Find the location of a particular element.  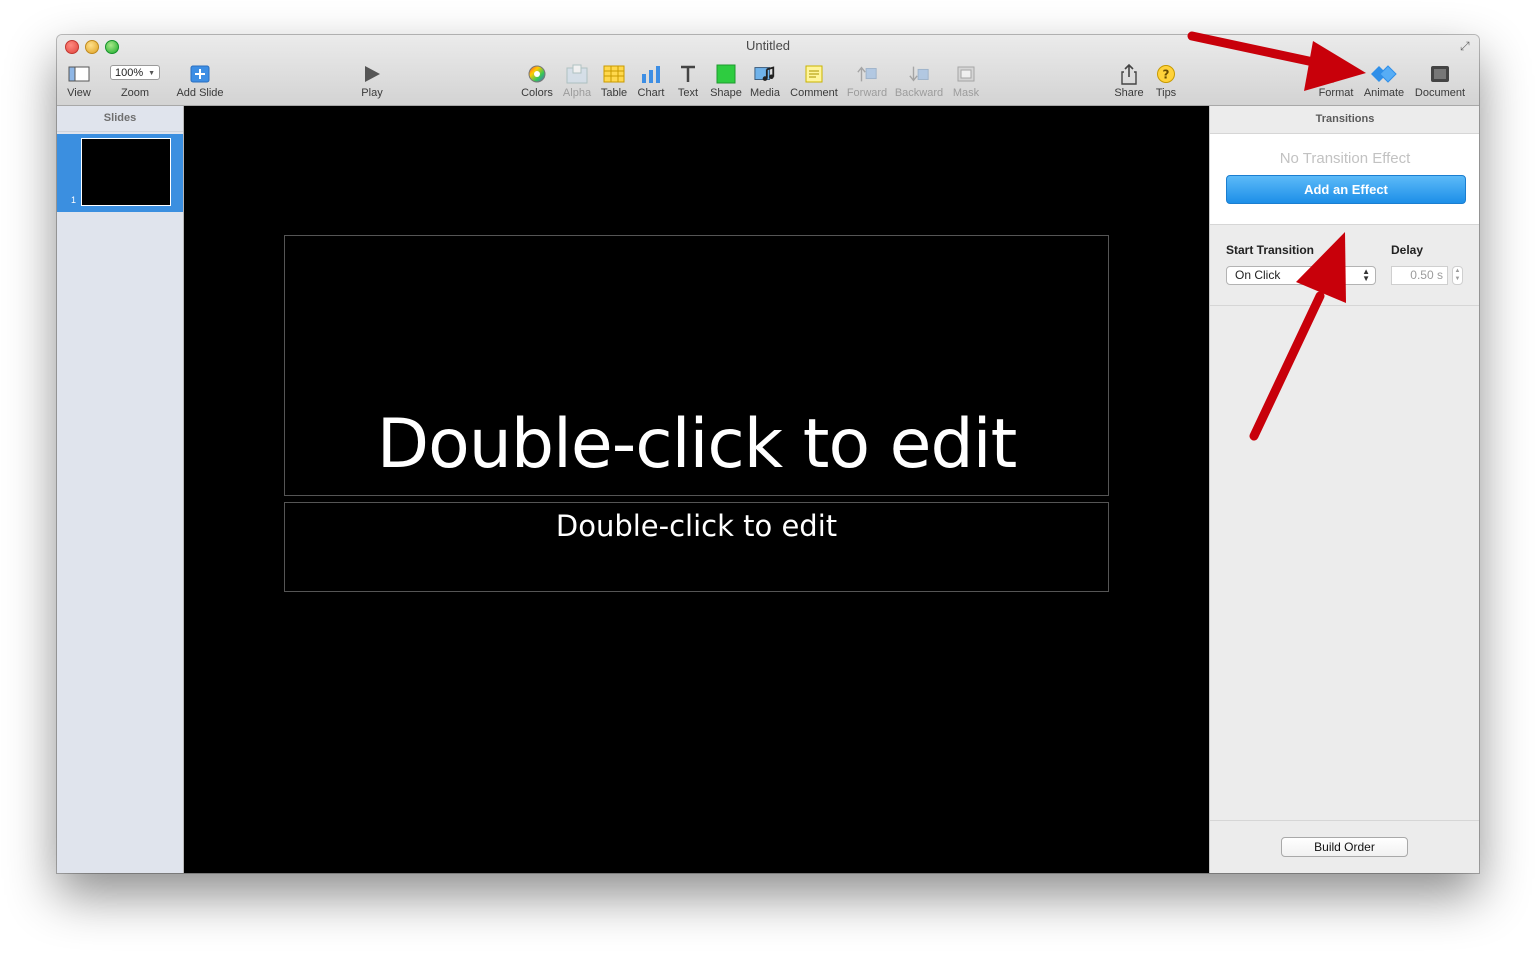

title-placeholder: Double-click to edit is located at coordinates (696, 365).